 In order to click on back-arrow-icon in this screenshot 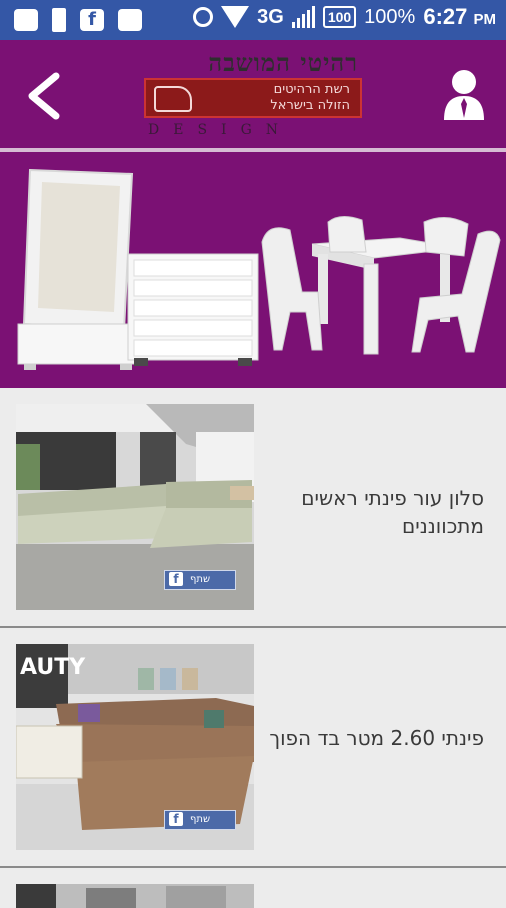, I will do `click(42, 96)`.